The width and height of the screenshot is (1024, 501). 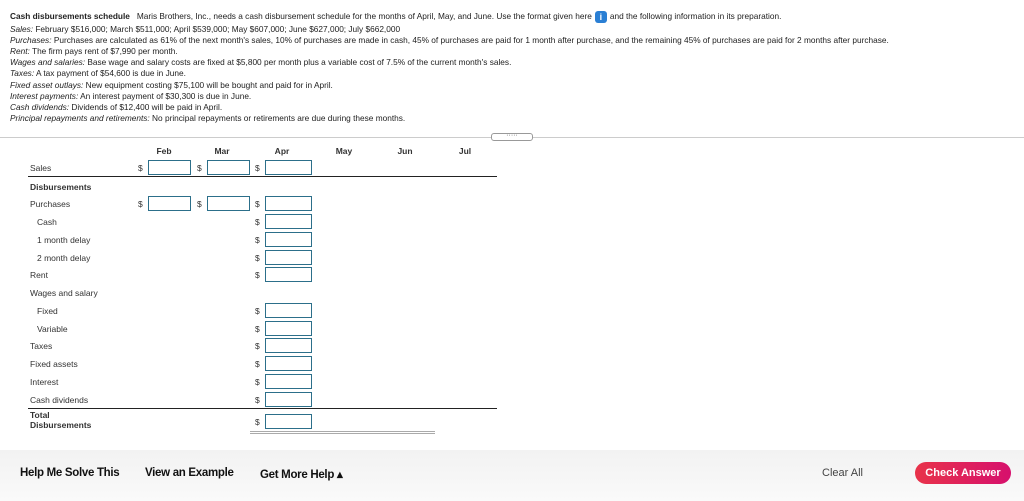 I want to click on dividends-apr-input, so click(x=288, y=399).